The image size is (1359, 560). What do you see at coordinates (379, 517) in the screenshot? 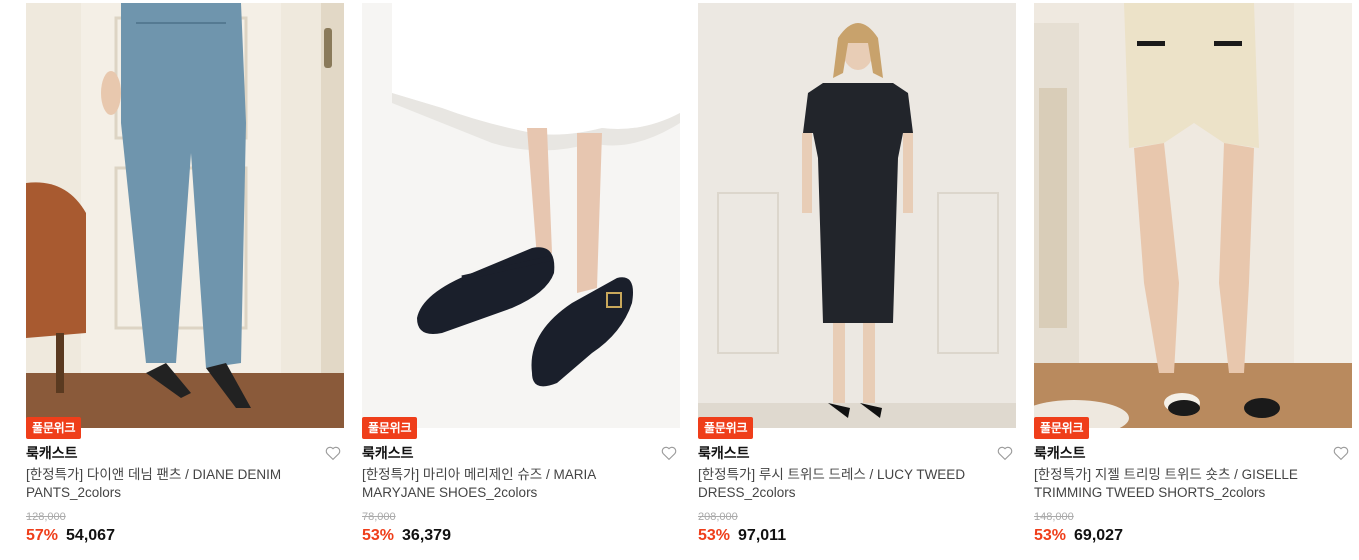
I see `original-price: 78,000` at bounding box center [379, 517].